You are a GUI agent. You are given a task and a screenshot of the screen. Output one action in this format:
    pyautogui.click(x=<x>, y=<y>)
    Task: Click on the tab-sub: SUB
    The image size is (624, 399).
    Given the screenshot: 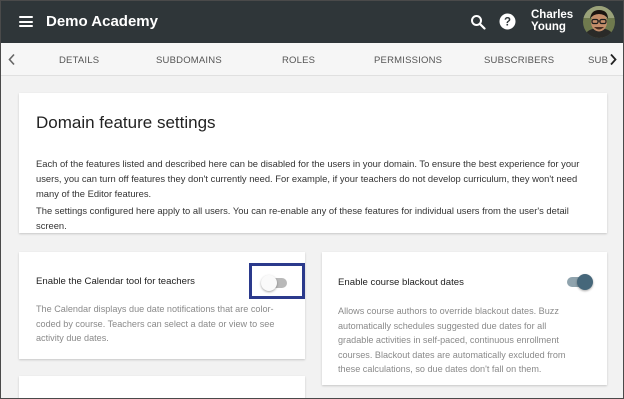 What is the action you would take?
    pyautogui.click(x=598, y=60)
    